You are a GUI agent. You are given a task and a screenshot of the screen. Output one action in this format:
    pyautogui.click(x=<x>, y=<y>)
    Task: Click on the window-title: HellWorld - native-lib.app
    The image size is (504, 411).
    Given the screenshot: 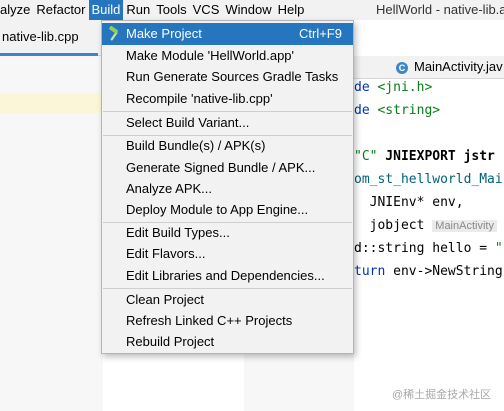 What is the action you would take?
    pyautogui.click(x=440, y=9)
    